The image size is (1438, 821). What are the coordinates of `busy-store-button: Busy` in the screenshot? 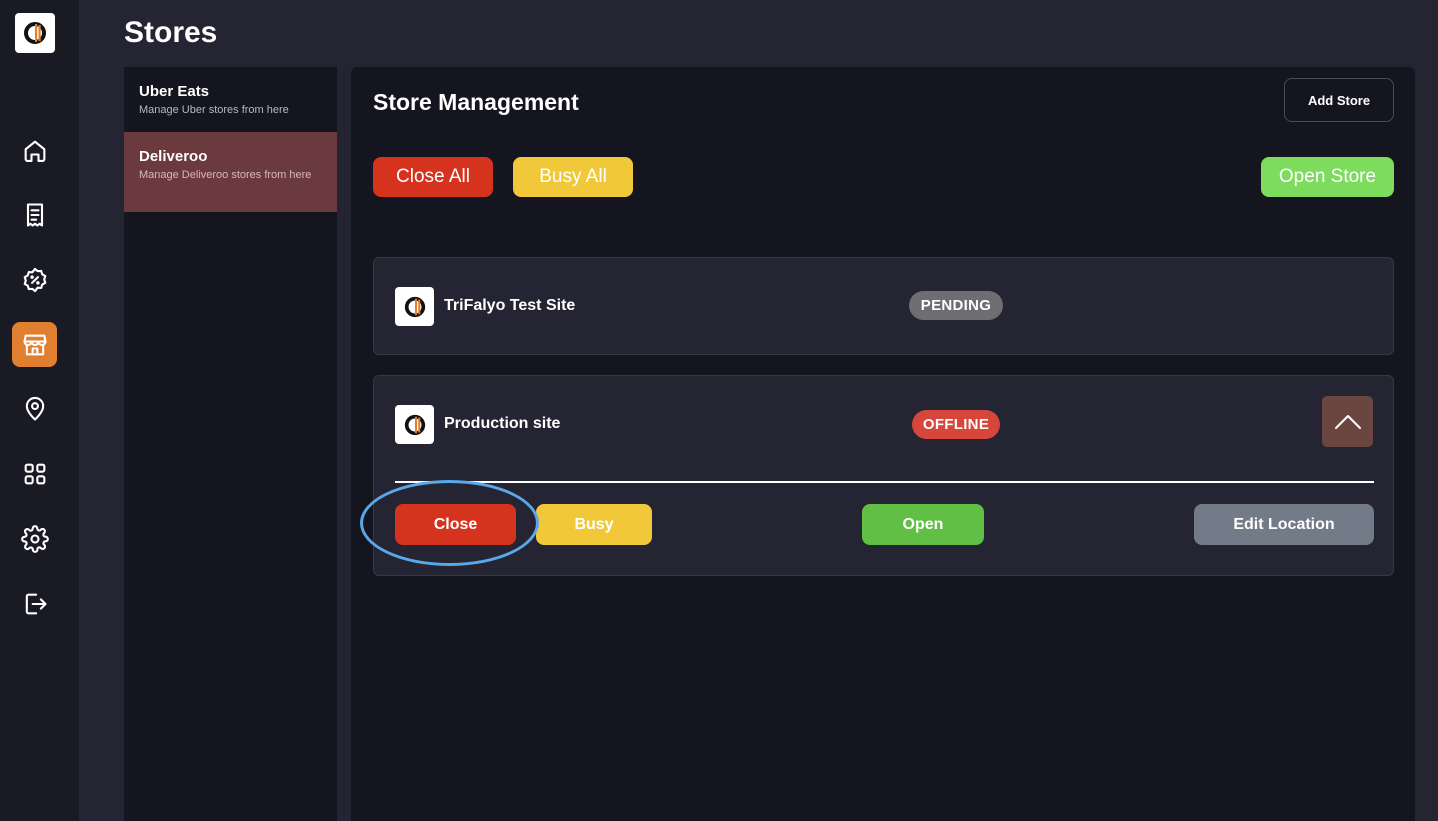 It's located at (594, 524).